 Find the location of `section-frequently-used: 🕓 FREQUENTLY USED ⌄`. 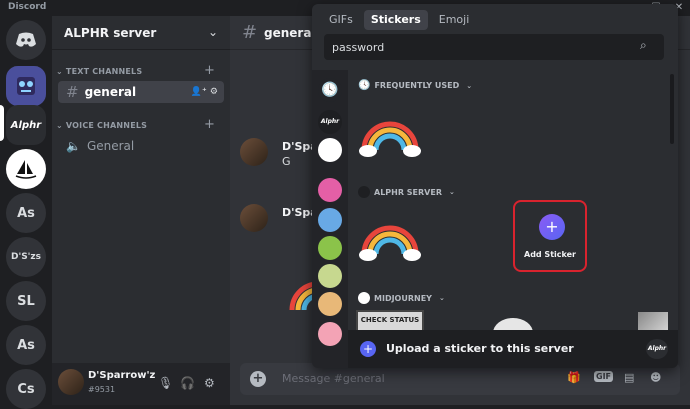

section-frequently-used: 🕓 FREQUENTLY USED ⌄ is located at coordinates (415, 85).